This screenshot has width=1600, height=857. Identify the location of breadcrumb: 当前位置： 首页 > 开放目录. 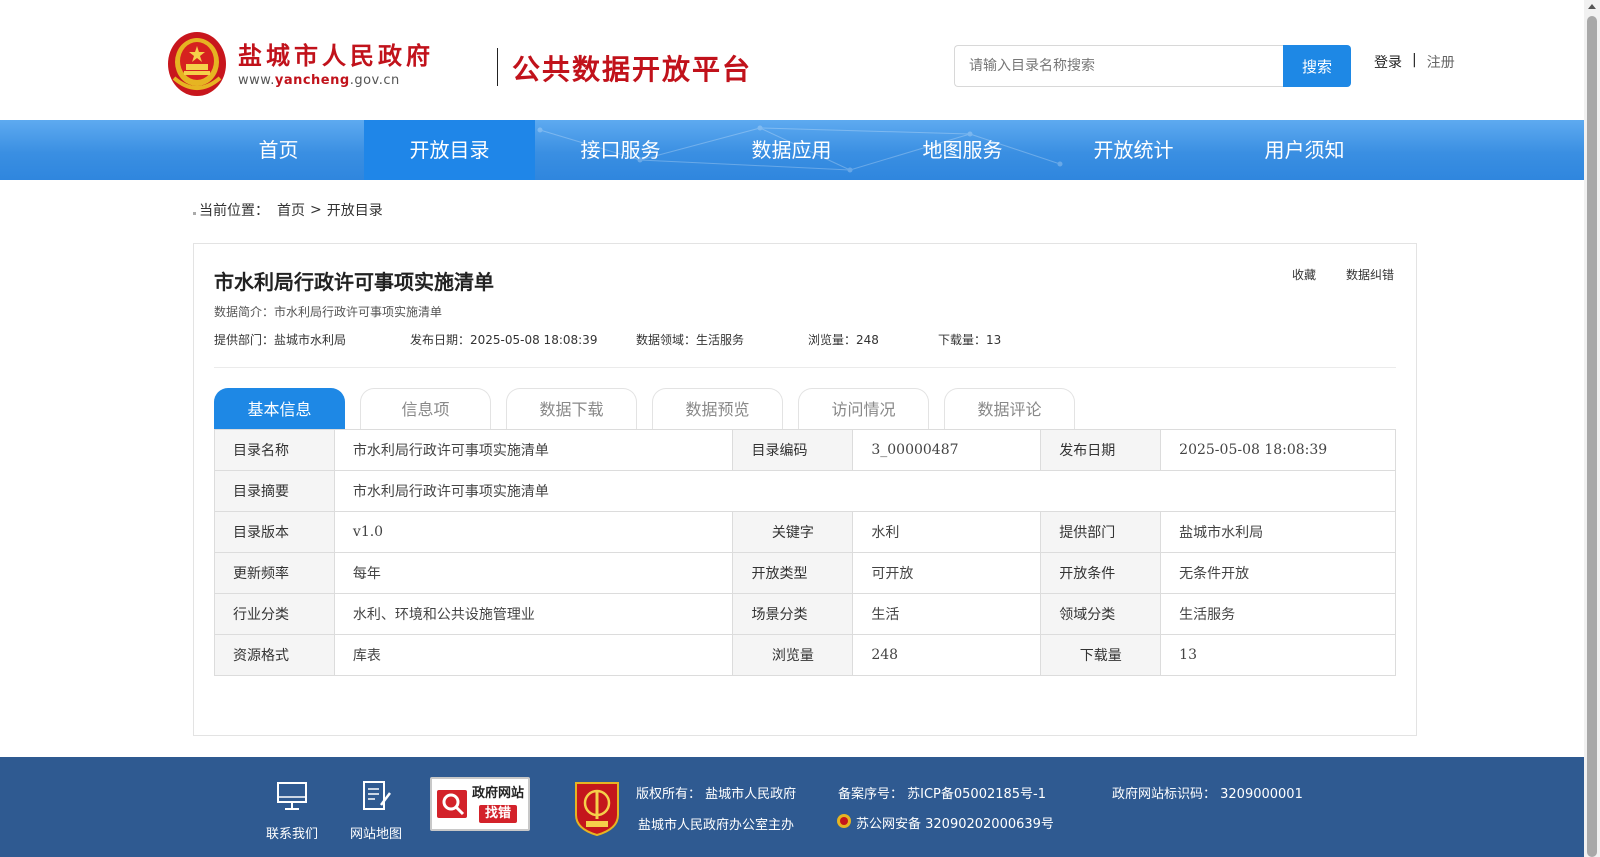
(288, 210).